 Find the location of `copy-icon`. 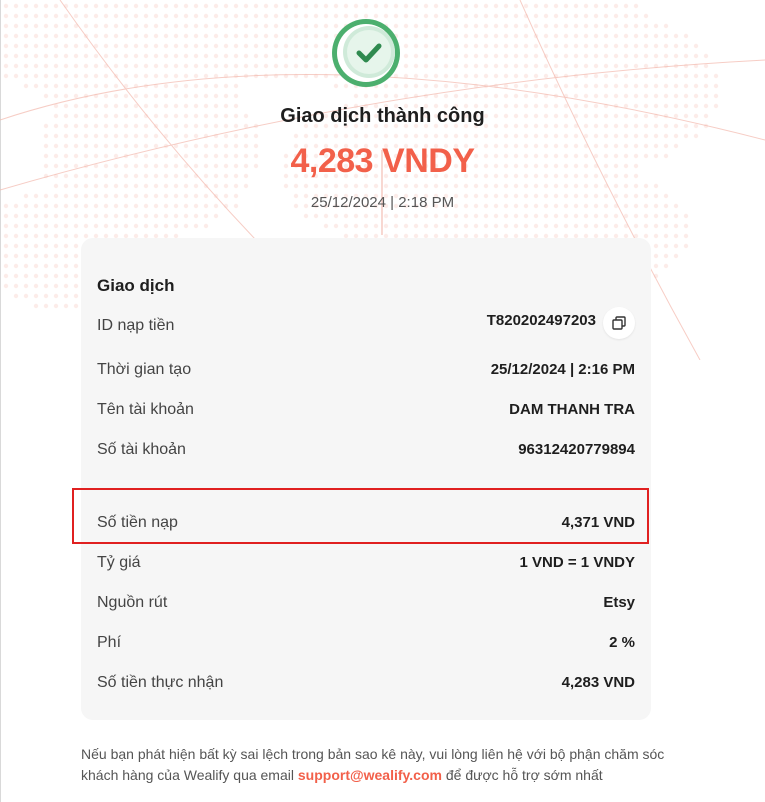

copy-icon is located at coordinates (619, 323).